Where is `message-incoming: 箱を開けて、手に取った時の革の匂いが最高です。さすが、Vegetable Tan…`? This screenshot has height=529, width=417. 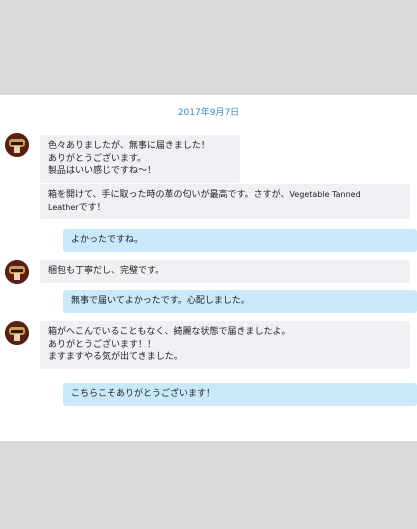
message-incoming: 箱を開けて、手に取った時の革の匂いが最高です。さすが、Vegetable Tan… is located at coordinates (225, 201).